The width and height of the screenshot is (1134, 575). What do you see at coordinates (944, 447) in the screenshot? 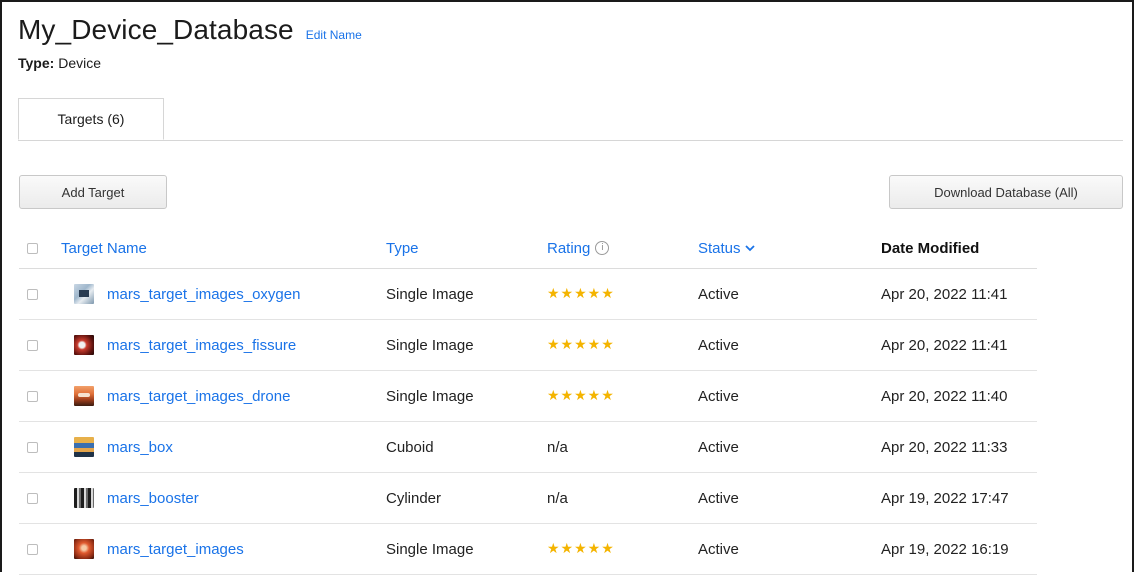
I see `target-date: Apr 20, 2022 11:33` at bounding box center [944, 447].